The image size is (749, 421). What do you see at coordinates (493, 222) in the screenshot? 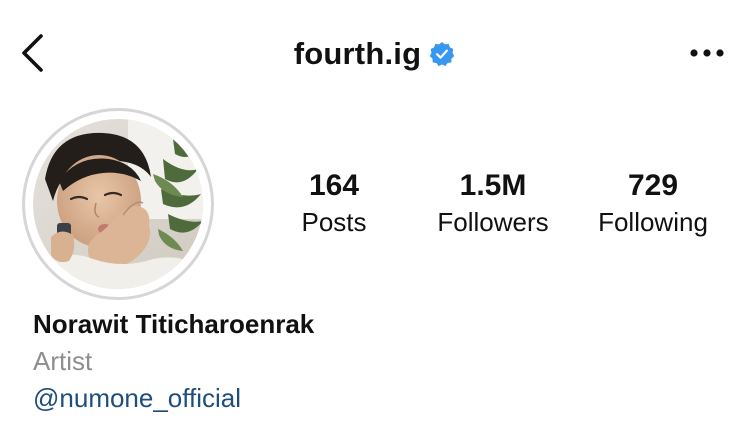
I see `stat-followers-label: Followers` at bounding box center [493, 222].